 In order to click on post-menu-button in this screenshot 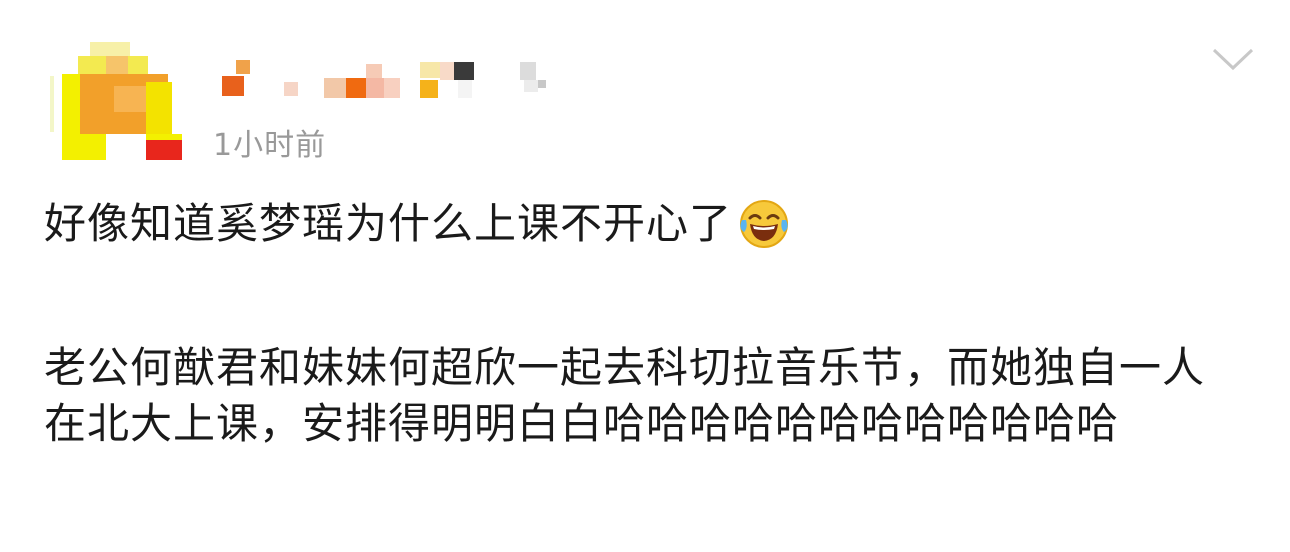, I will do `click(1233, 62)`.